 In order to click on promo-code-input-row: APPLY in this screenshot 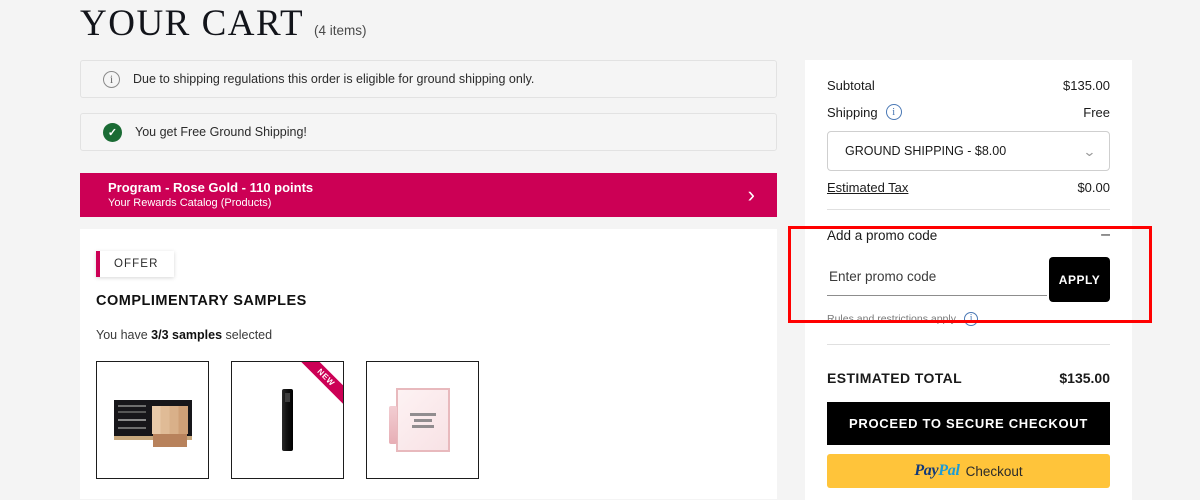, I will do `click(968, 279)`.